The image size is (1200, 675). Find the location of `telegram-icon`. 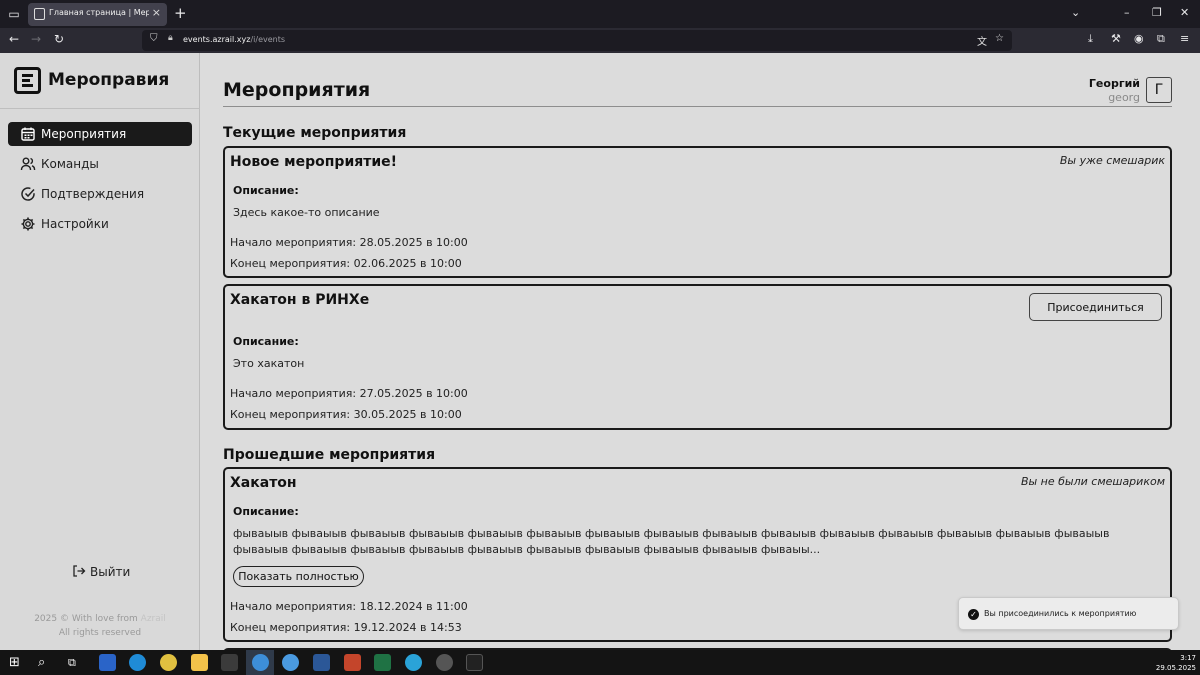

telegram-icon is located at coordinates (413, 662).